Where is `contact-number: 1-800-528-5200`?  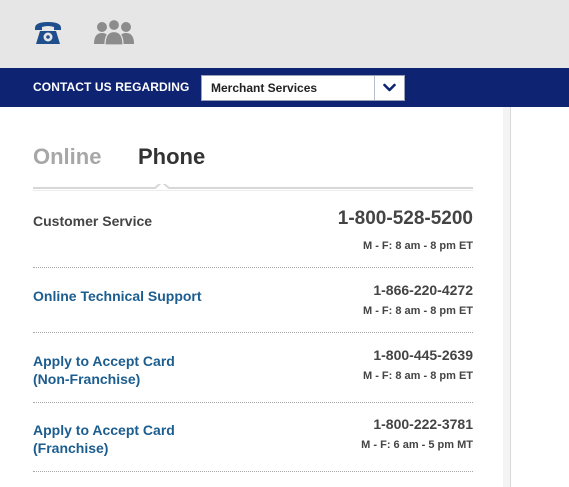 contact-number: 1-800-528-5200 is located at coordinates (405, 218).